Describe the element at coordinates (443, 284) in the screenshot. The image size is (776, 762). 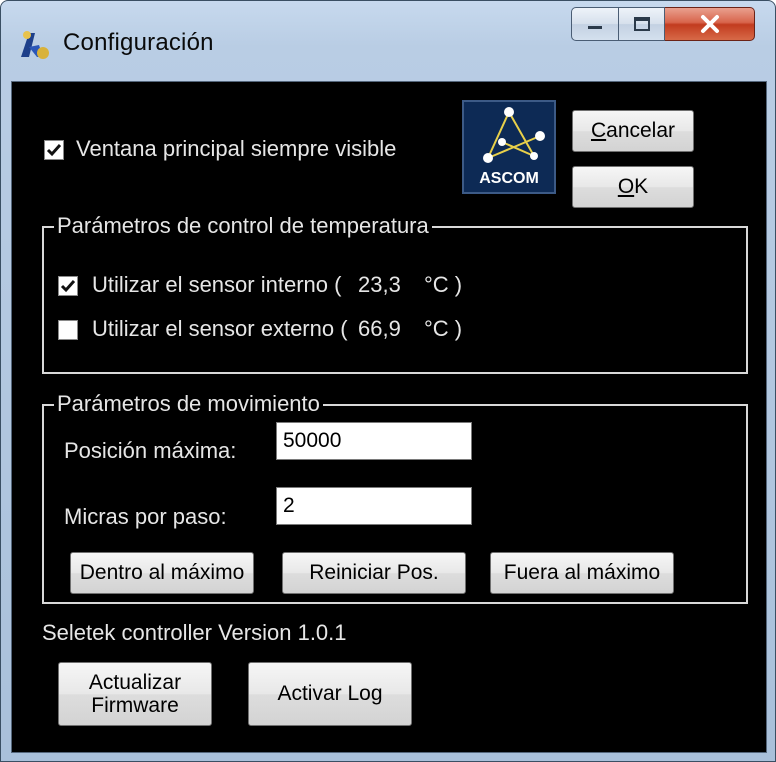
I see `internal-sensor-unit: °C )` at that location.